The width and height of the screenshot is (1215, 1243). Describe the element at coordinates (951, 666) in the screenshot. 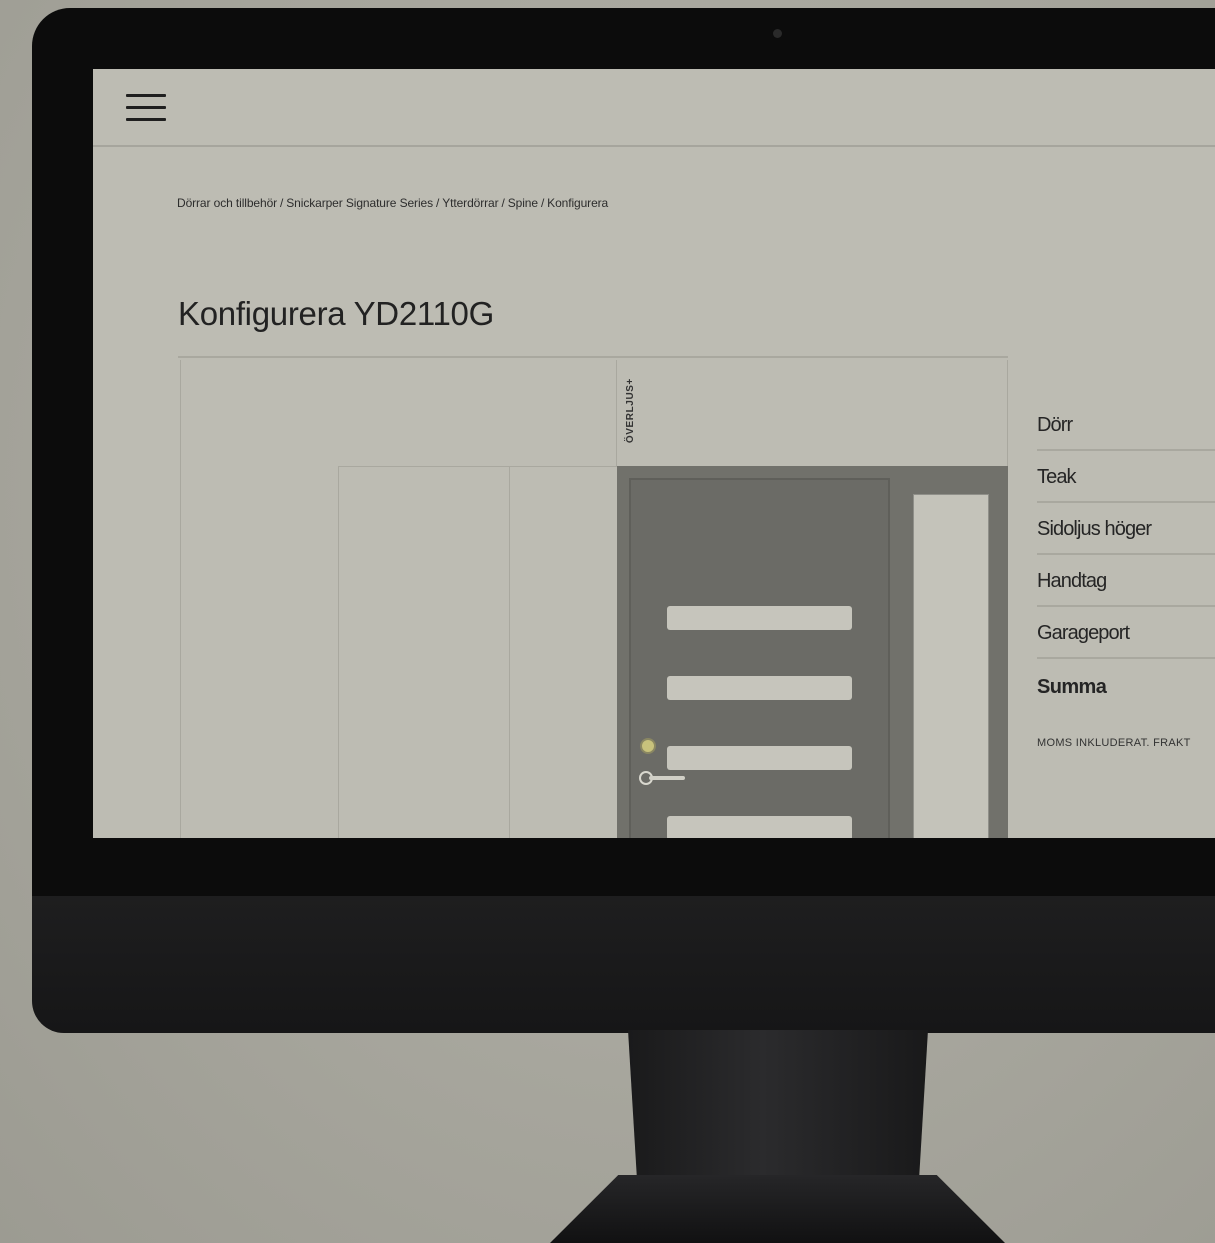

I see `sidelight-right` at that location.